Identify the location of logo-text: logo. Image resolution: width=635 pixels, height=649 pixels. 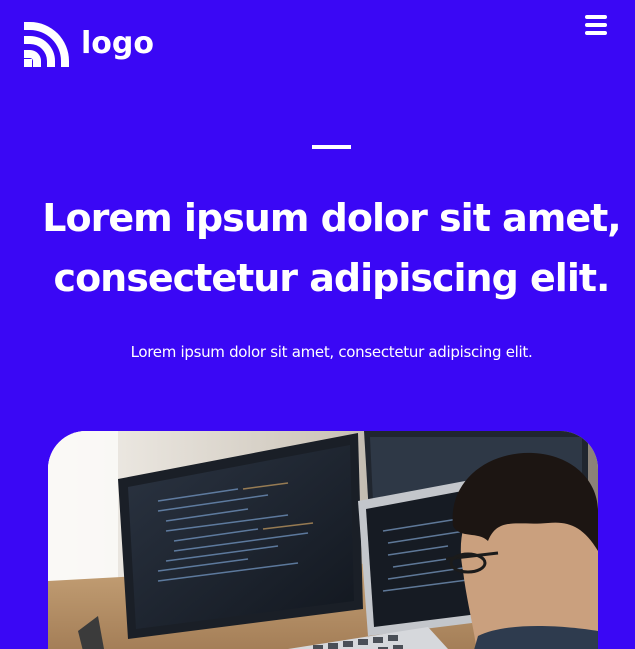
(117, 43).